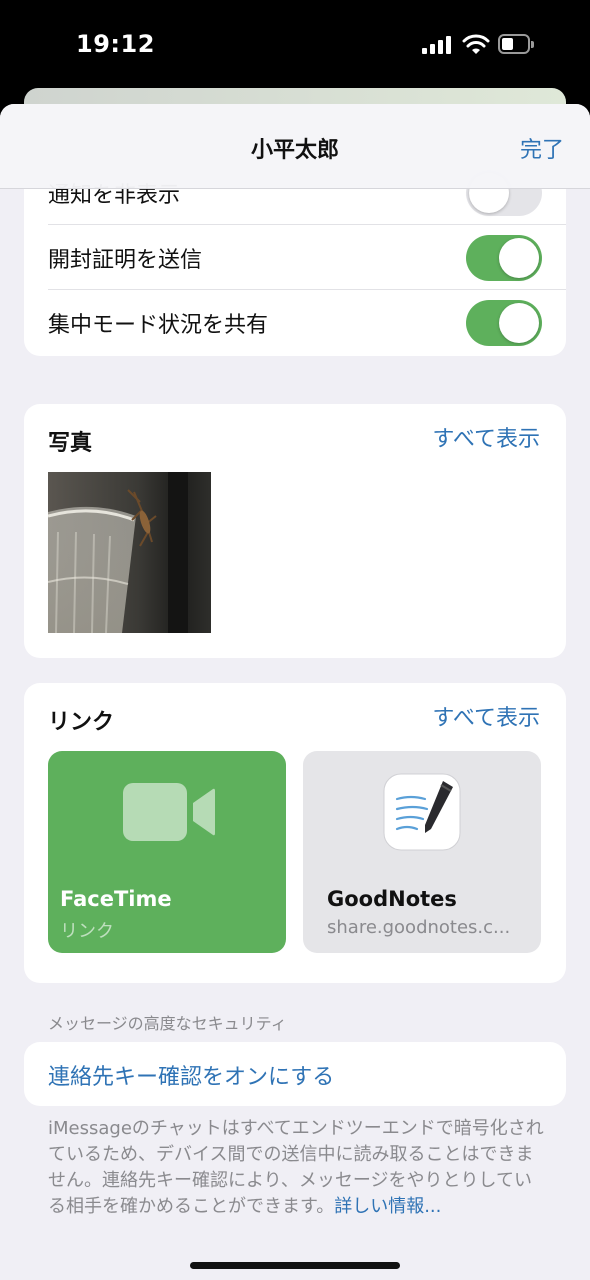 This screenshot has height=1280, width=590. Describe the element at coordinates (158, 325) in the screenshot. I see `focus-status-label: 集中モード状況を共有` at that location.